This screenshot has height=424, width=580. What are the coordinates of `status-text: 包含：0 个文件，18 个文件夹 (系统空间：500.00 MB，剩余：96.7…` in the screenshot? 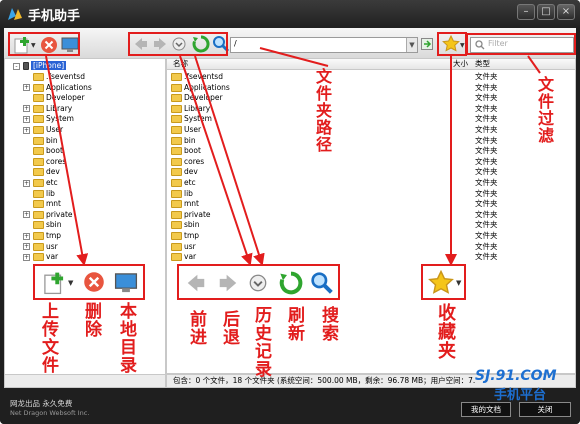 It's located at (324, 380).